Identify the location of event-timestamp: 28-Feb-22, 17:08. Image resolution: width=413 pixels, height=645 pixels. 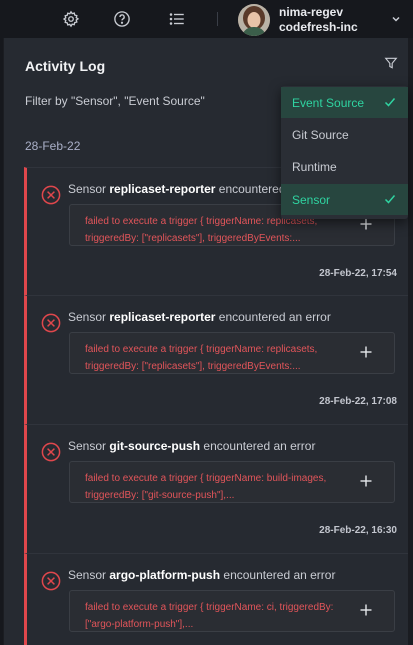
(358, 401).